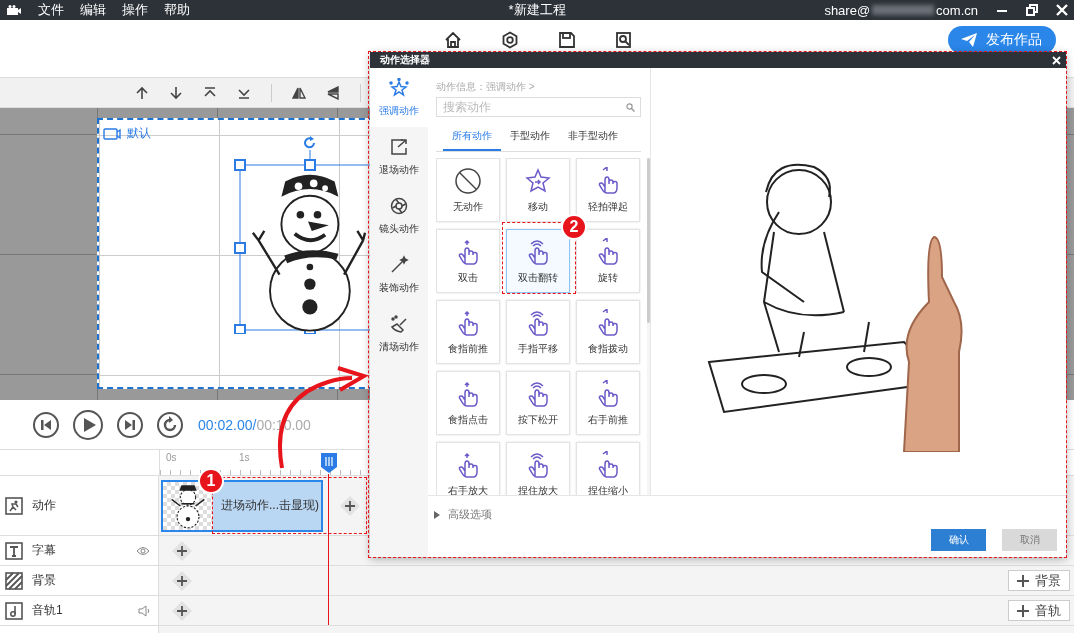 Image resolution: width=1074 pixels, height=633 pixels. Describe the element at coordinates (269, 505) in the screenshot. I see `clip-label: 进场动作...击显现)` at that location.